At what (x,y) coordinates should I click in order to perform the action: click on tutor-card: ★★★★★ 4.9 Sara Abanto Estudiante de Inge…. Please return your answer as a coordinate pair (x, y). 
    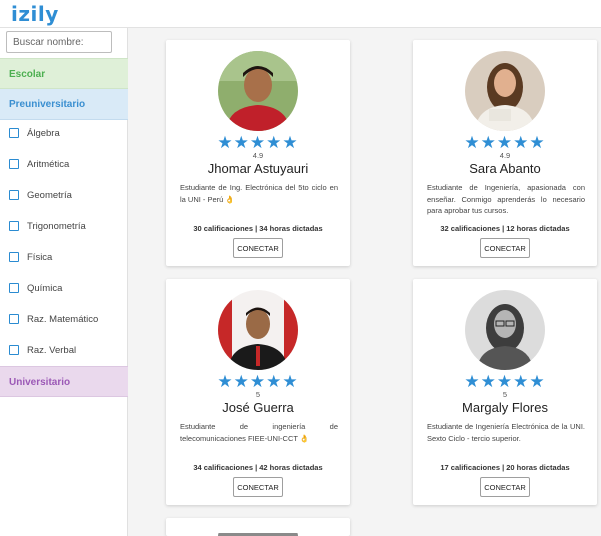
    Looking at the image, I should click on (505, 153).